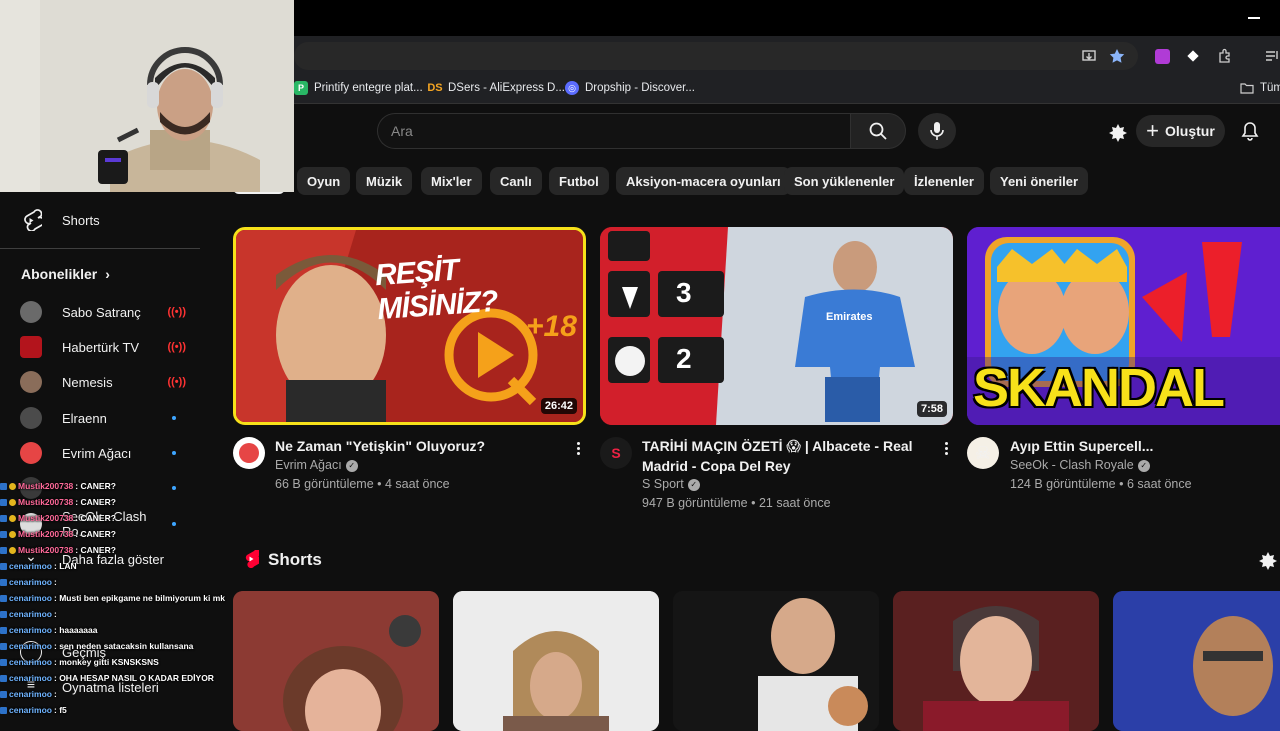 The height and width of the screenshot is (731, 1280). What do you see at coordinates (147, 96) in the screenshot?
I see `webcam-overlay` at bounding box center [147, 96].